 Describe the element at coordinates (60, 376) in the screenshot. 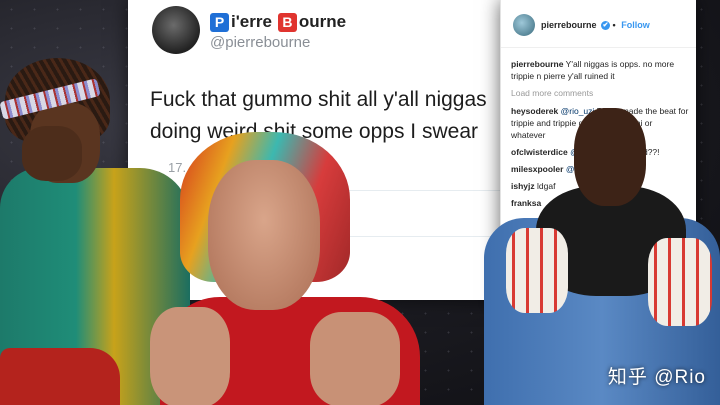

I see `red-shape` at that location.